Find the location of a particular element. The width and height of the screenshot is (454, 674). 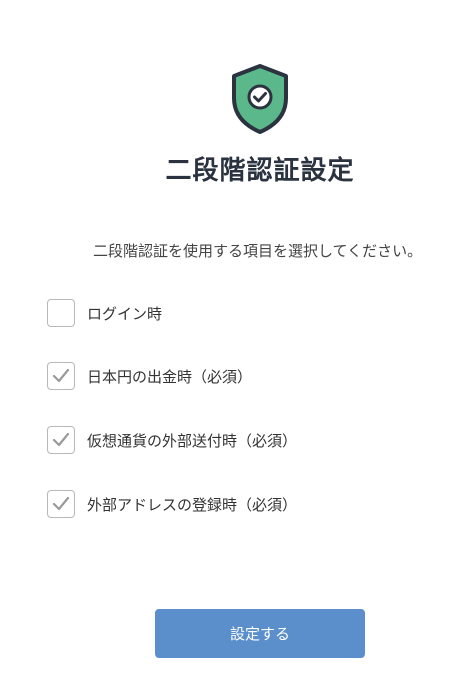

shield-check-icon is located at coordinates (260, 99).